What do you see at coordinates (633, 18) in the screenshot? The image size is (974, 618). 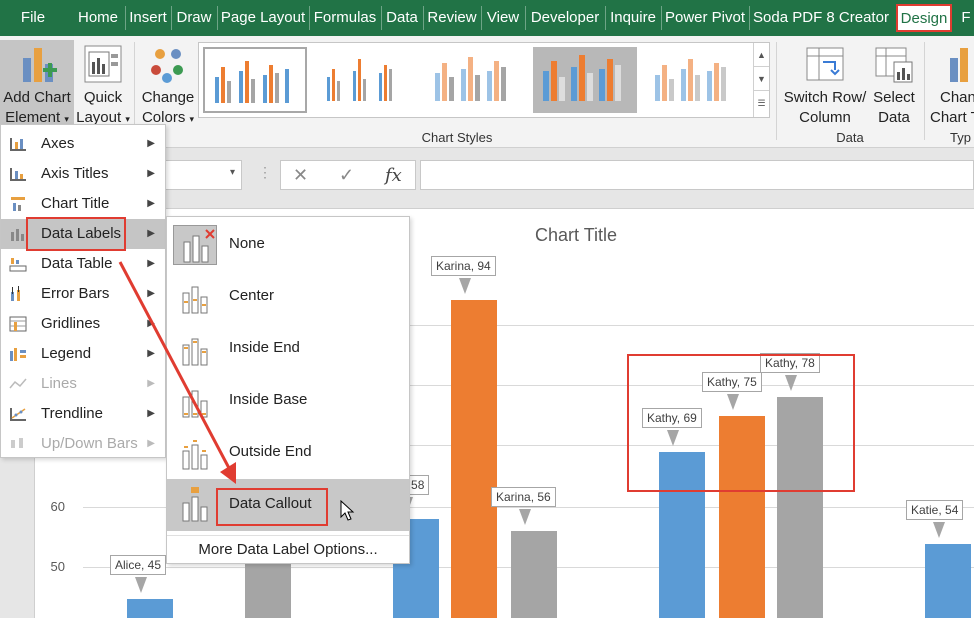 I see `tab-inquire: Inquire` at bounding box center [633, 18].